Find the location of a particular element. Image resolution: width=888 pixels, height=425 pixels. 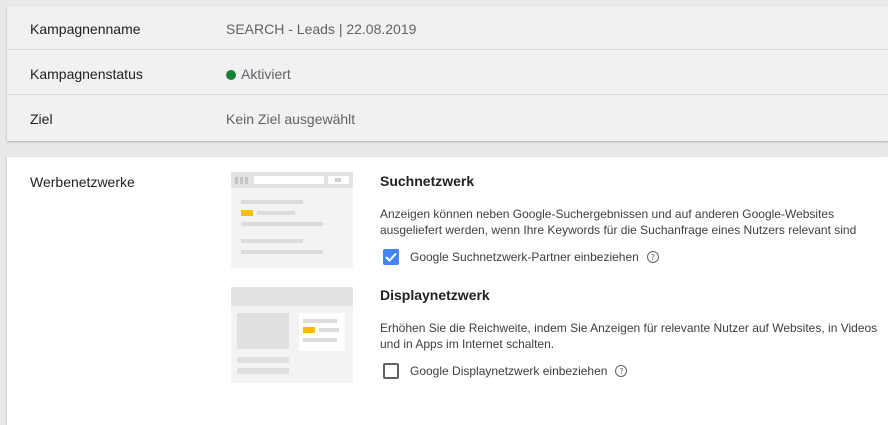

search-network-illustration is located at coordinates (292, 220).